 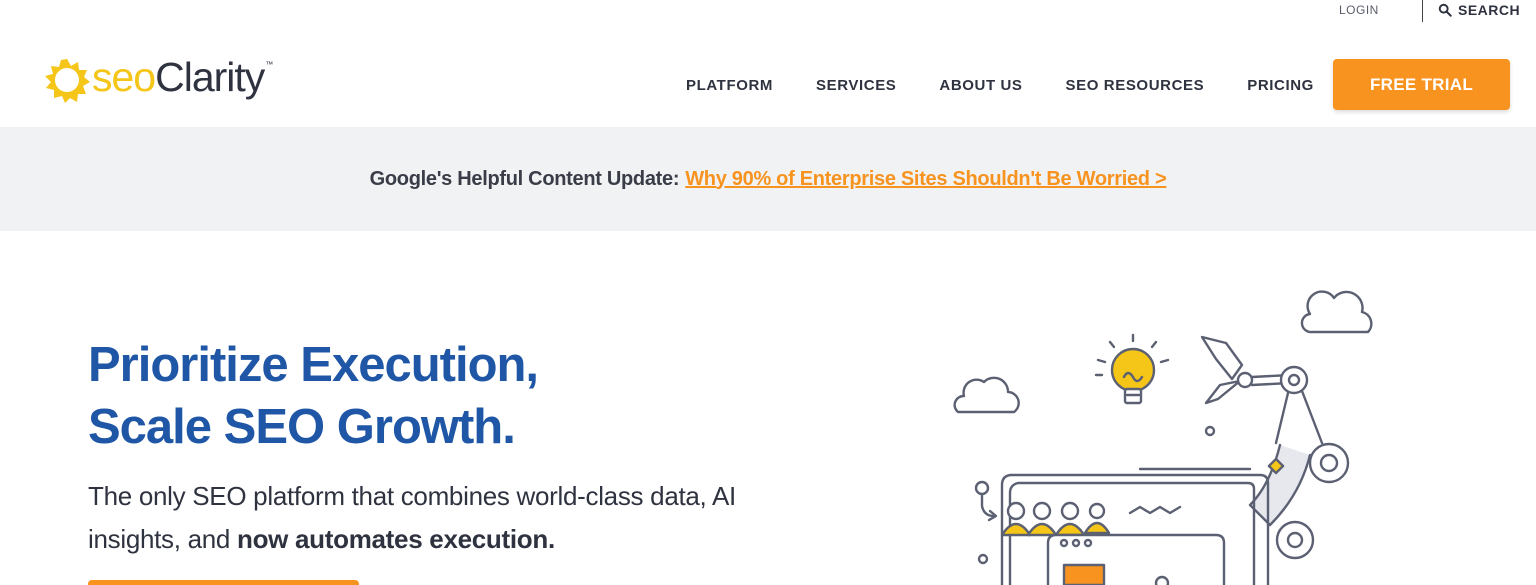 I want to click on logo: seoClarity ™, so click(x=158, y=78).